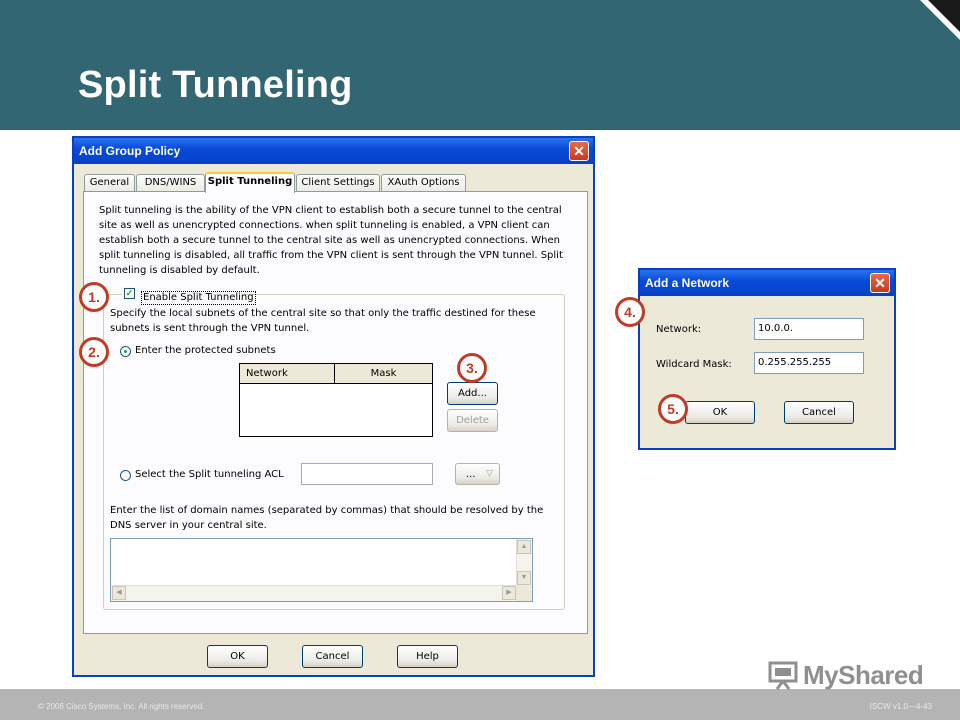 This screenshot has height=720, width=960. Describe the element at coordinates (314, 593) in the screenshot. I see `horizontal-scrollbar: ◀ ▶` at that location.